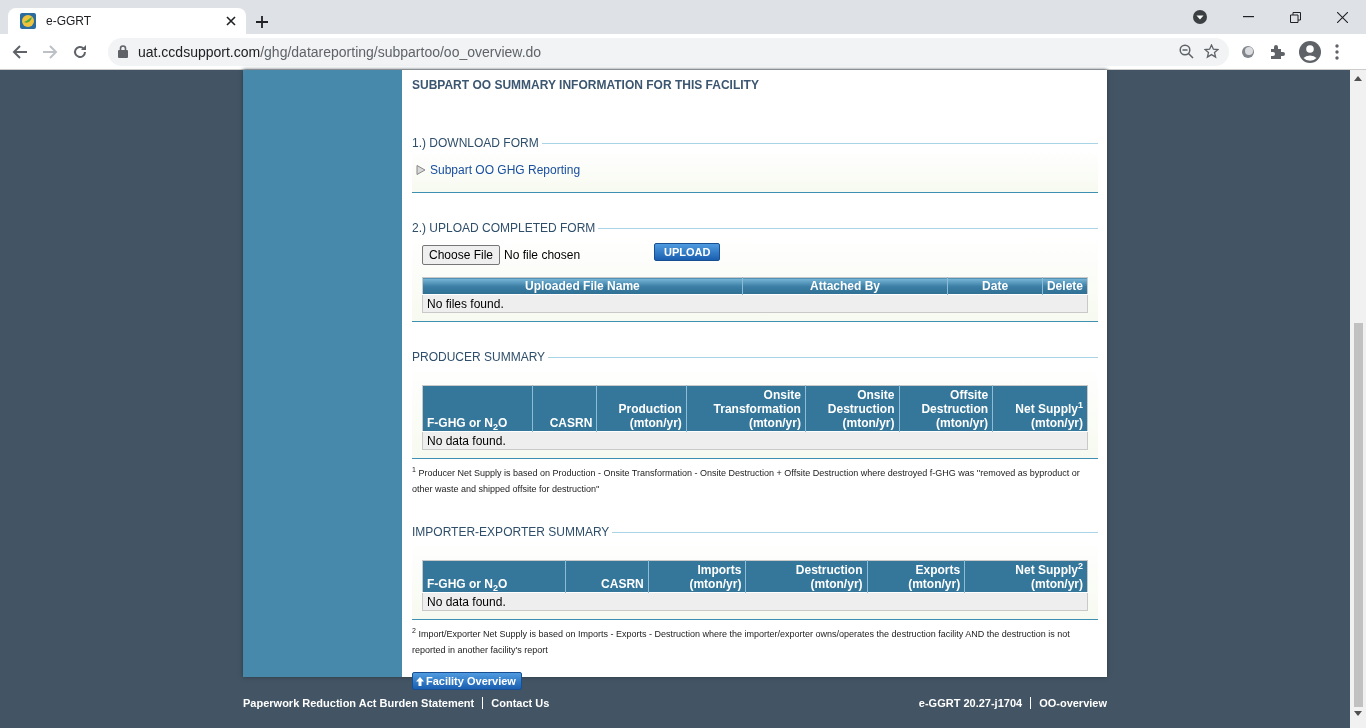 This screenshot has width=1366, height=728. Describe the element at coordinates (467, 681) in the screenshot. I see `facility-overview-button: Facility Overview` at that location.